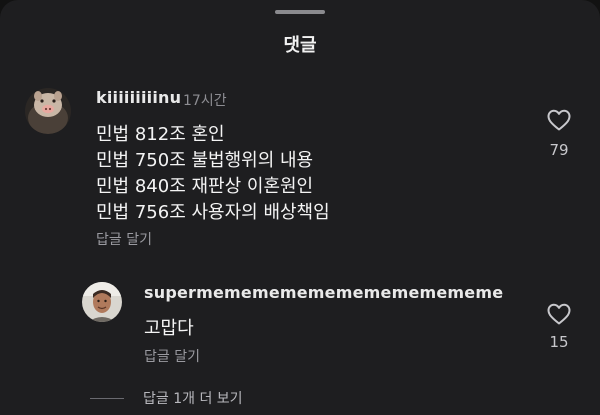 Image resolution: width=600 pixels, height=415 pixels. What do you see at coordinates (205, 186) in the screenshot?
I see `comment-text-line: 민법 840조 재판상 이혼원인` at bounding box center [205, 186].